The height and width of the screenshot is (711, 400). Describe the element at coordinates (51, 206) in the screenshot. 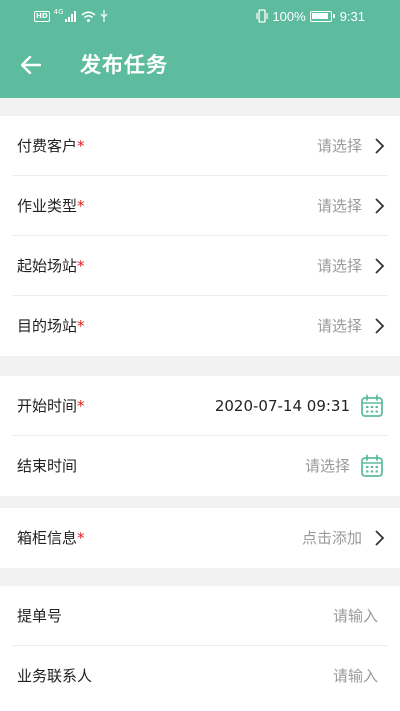

I see `field-label: 作业类型*` at that location.